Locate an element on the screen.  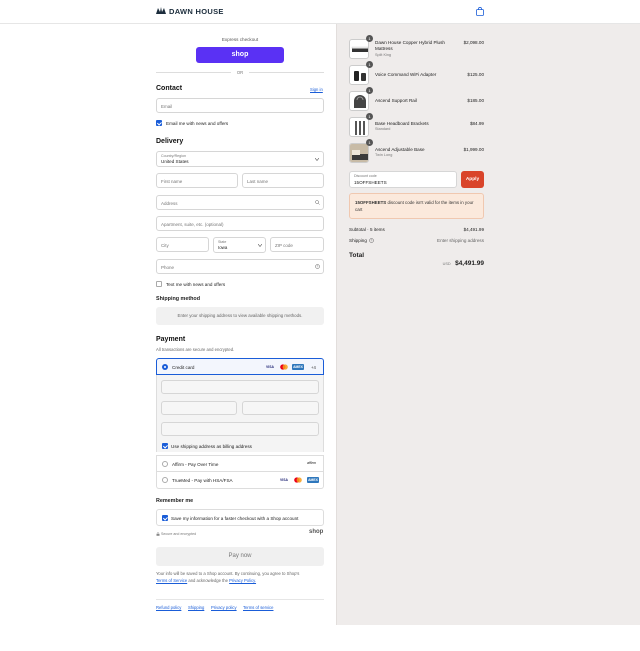
help-icon: ? is located at coordinates (317, 266).